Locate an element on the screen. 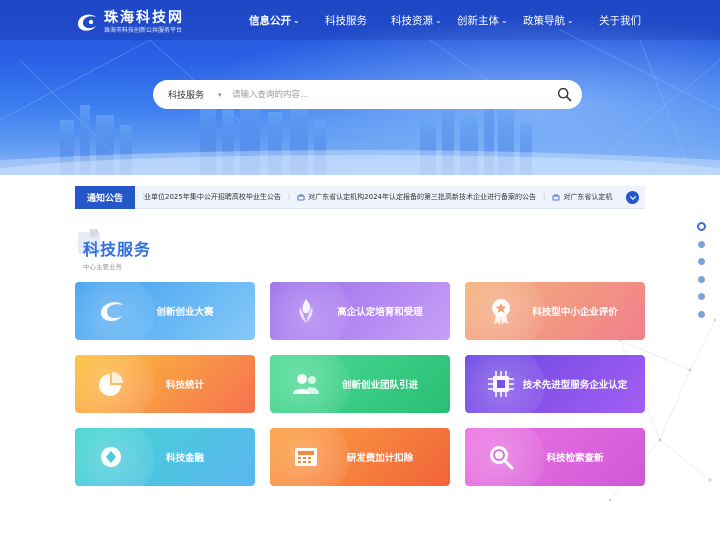  notice-item-text: 对广东省认定机 is located at coordinates (588, 197).